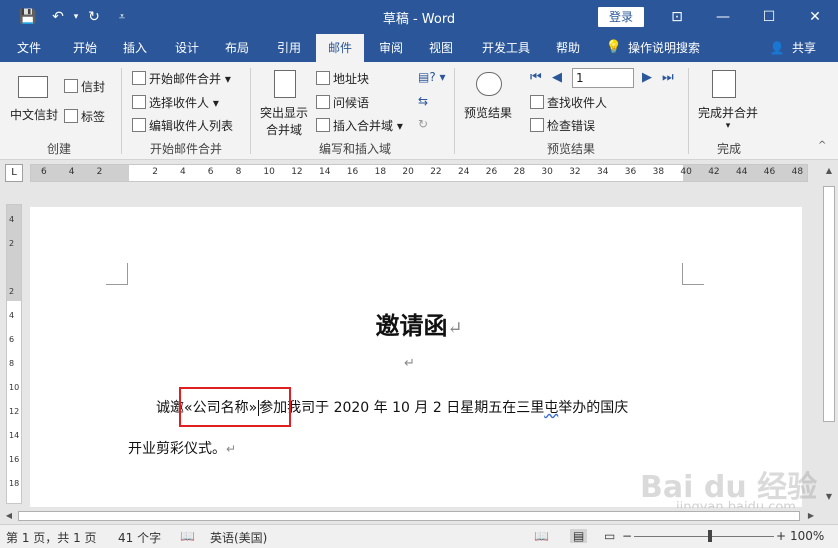 The height and width of the screenshot is (548, 838). What do you see at coordinates (506, 48) in the screenshot?
I see `tab-developer: 开发工具` at bounding box center [506, 48].